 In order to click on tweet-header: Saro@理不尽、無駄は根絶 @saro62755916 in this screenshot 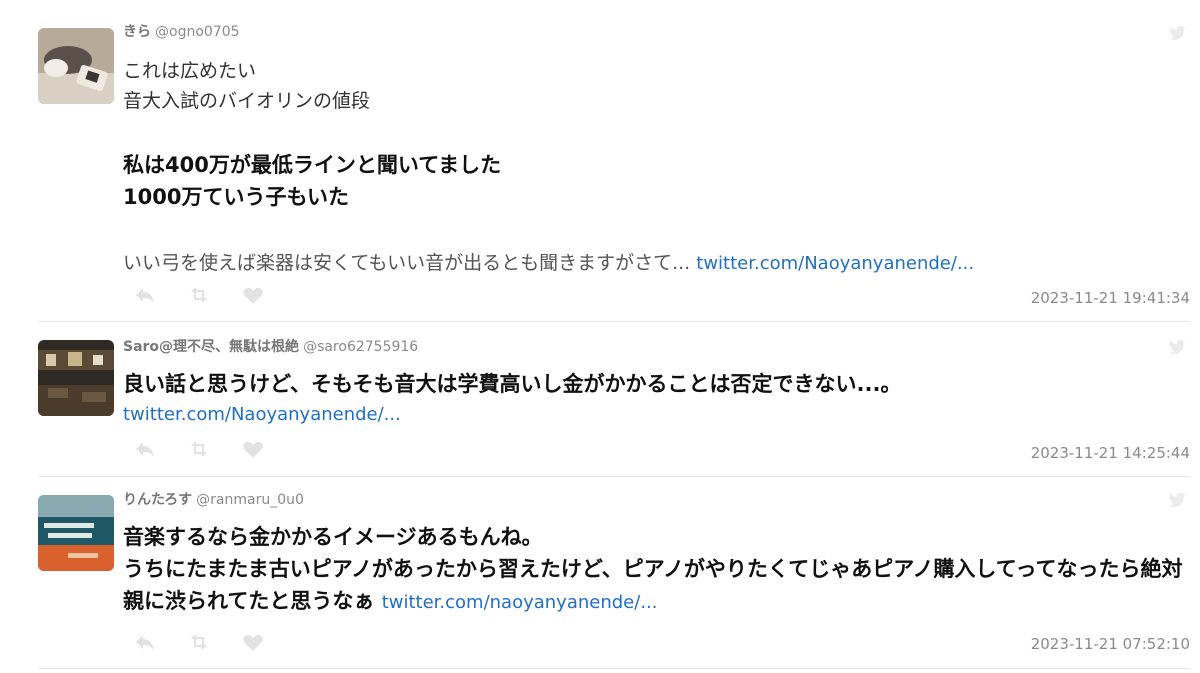, I will do `click(656, 347)`.